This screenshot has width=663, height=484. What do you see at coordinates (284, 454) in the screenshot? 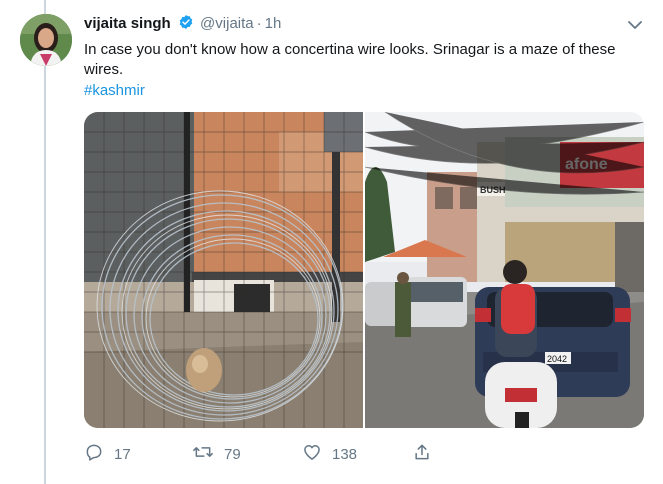
I see `tweet-actions: 17 79 138` at bounding box center [284, 454].